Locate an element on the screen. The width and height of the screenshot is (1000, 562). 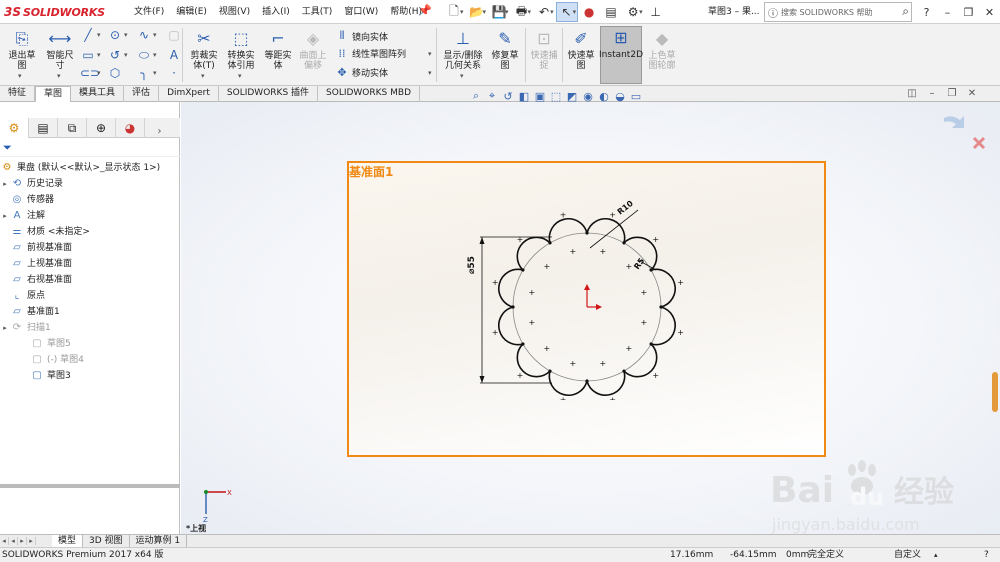
ellipse-icon: ⬭ is located at coordinates (144, 55).